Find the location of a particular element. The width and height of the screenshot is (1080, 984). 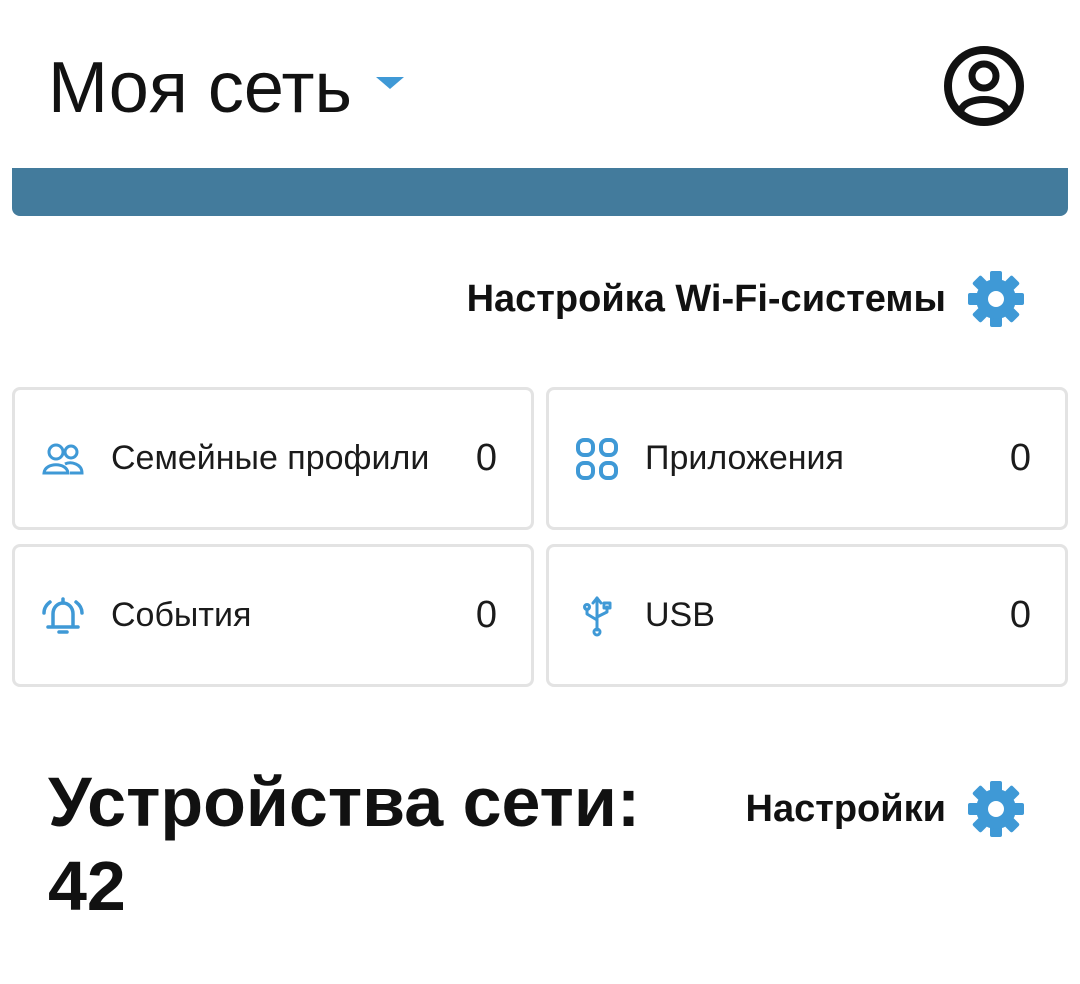

tile-events: События 0 is located at coordinates (273, 615).